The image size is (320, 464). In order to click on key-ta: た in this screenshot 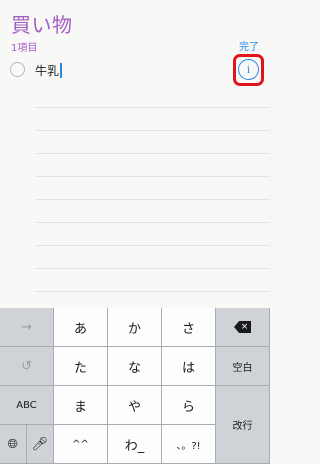, I will do `click(81, 366)`.